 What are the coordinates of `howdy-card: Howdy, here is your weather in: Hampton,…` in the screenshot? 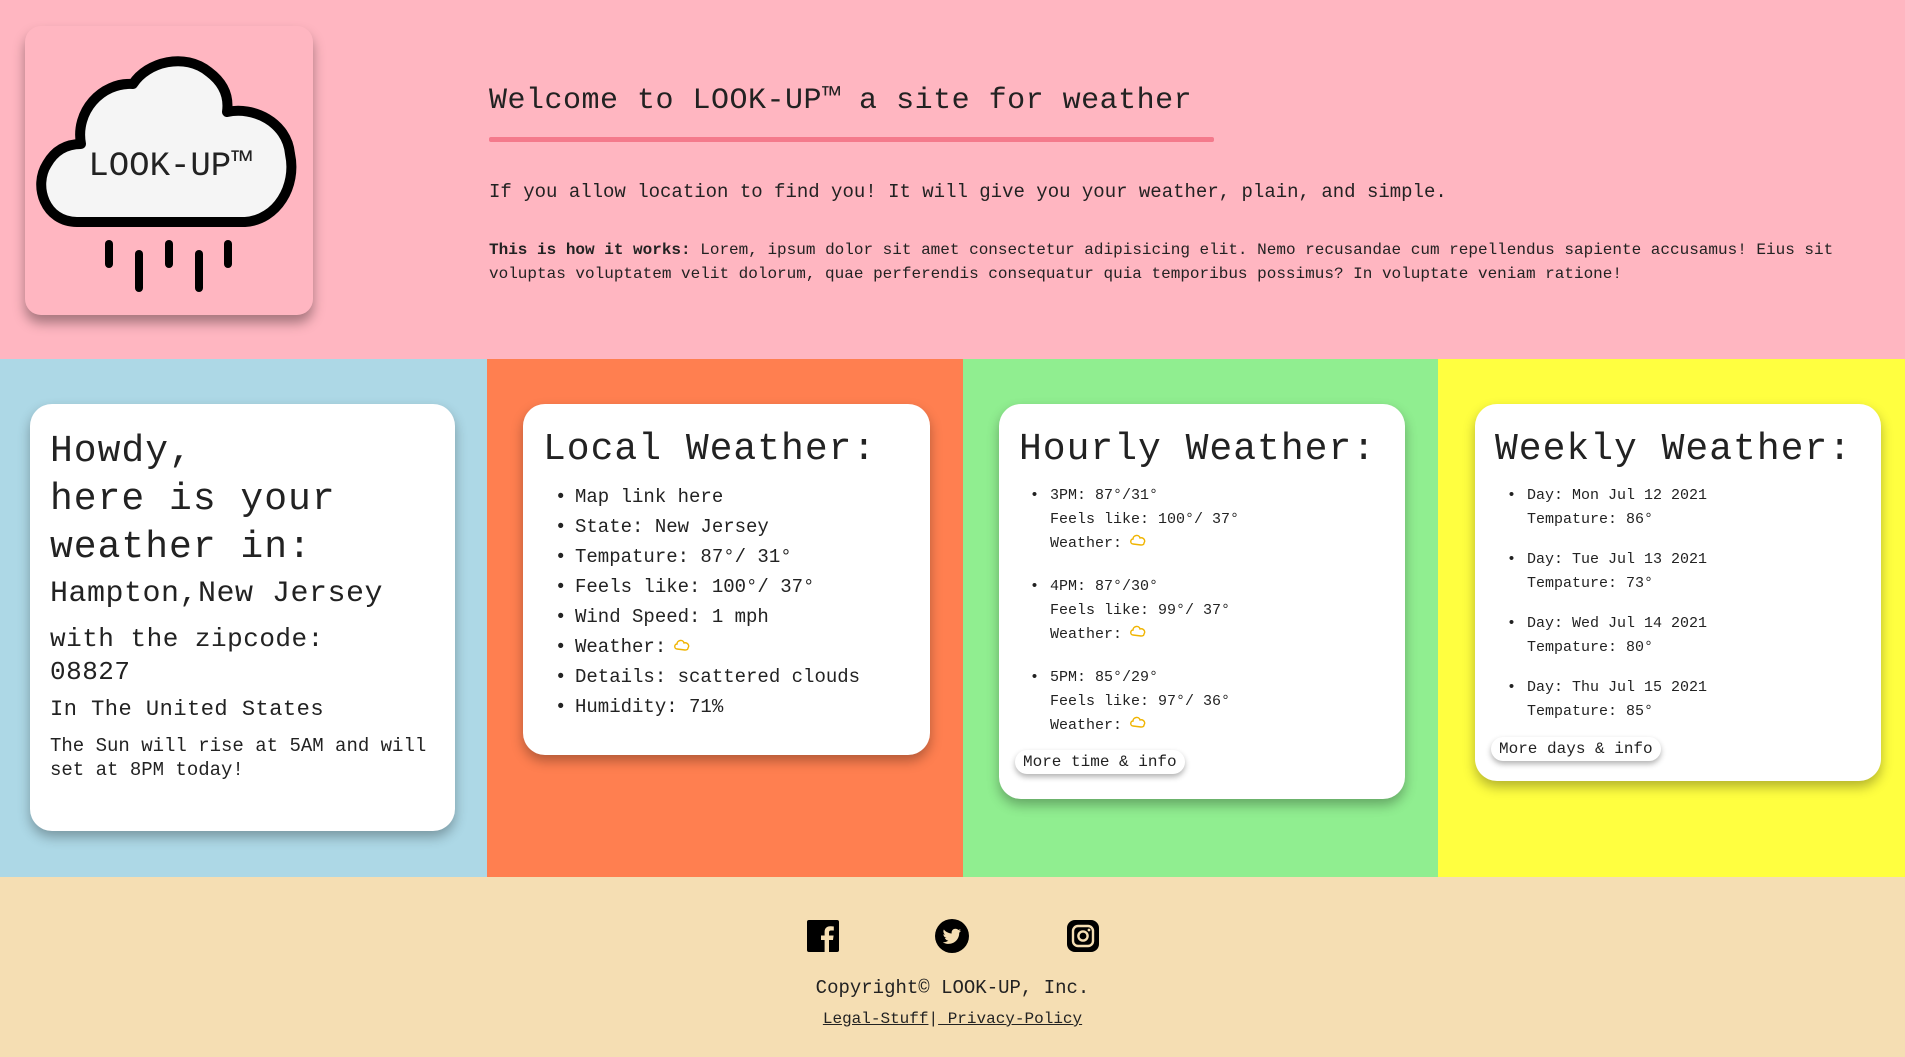 It's located at (242, 617).